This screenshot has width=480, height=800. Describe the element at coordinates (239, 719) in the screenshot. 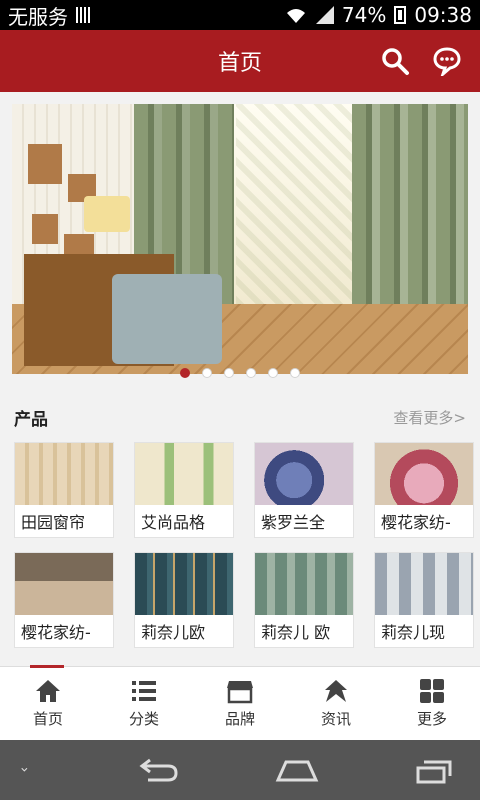

I see `tab-label: 品牌` at that location.